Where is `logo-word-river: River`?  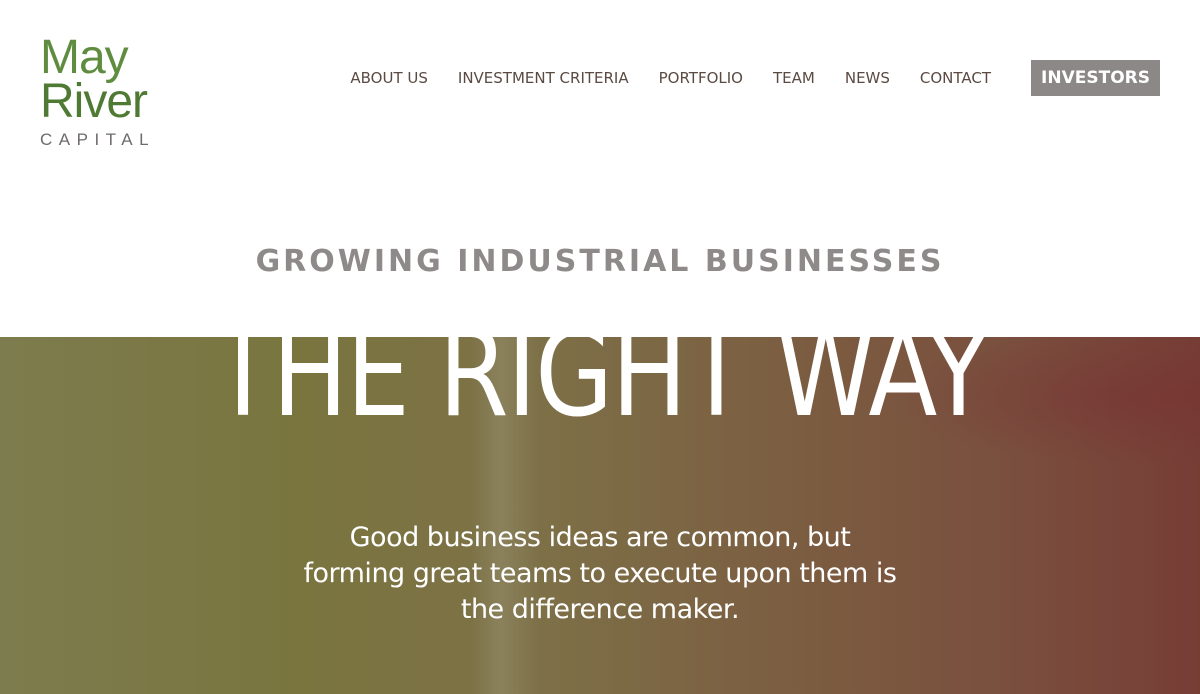
logo-word-river: River is located at coordinates (94, 101).